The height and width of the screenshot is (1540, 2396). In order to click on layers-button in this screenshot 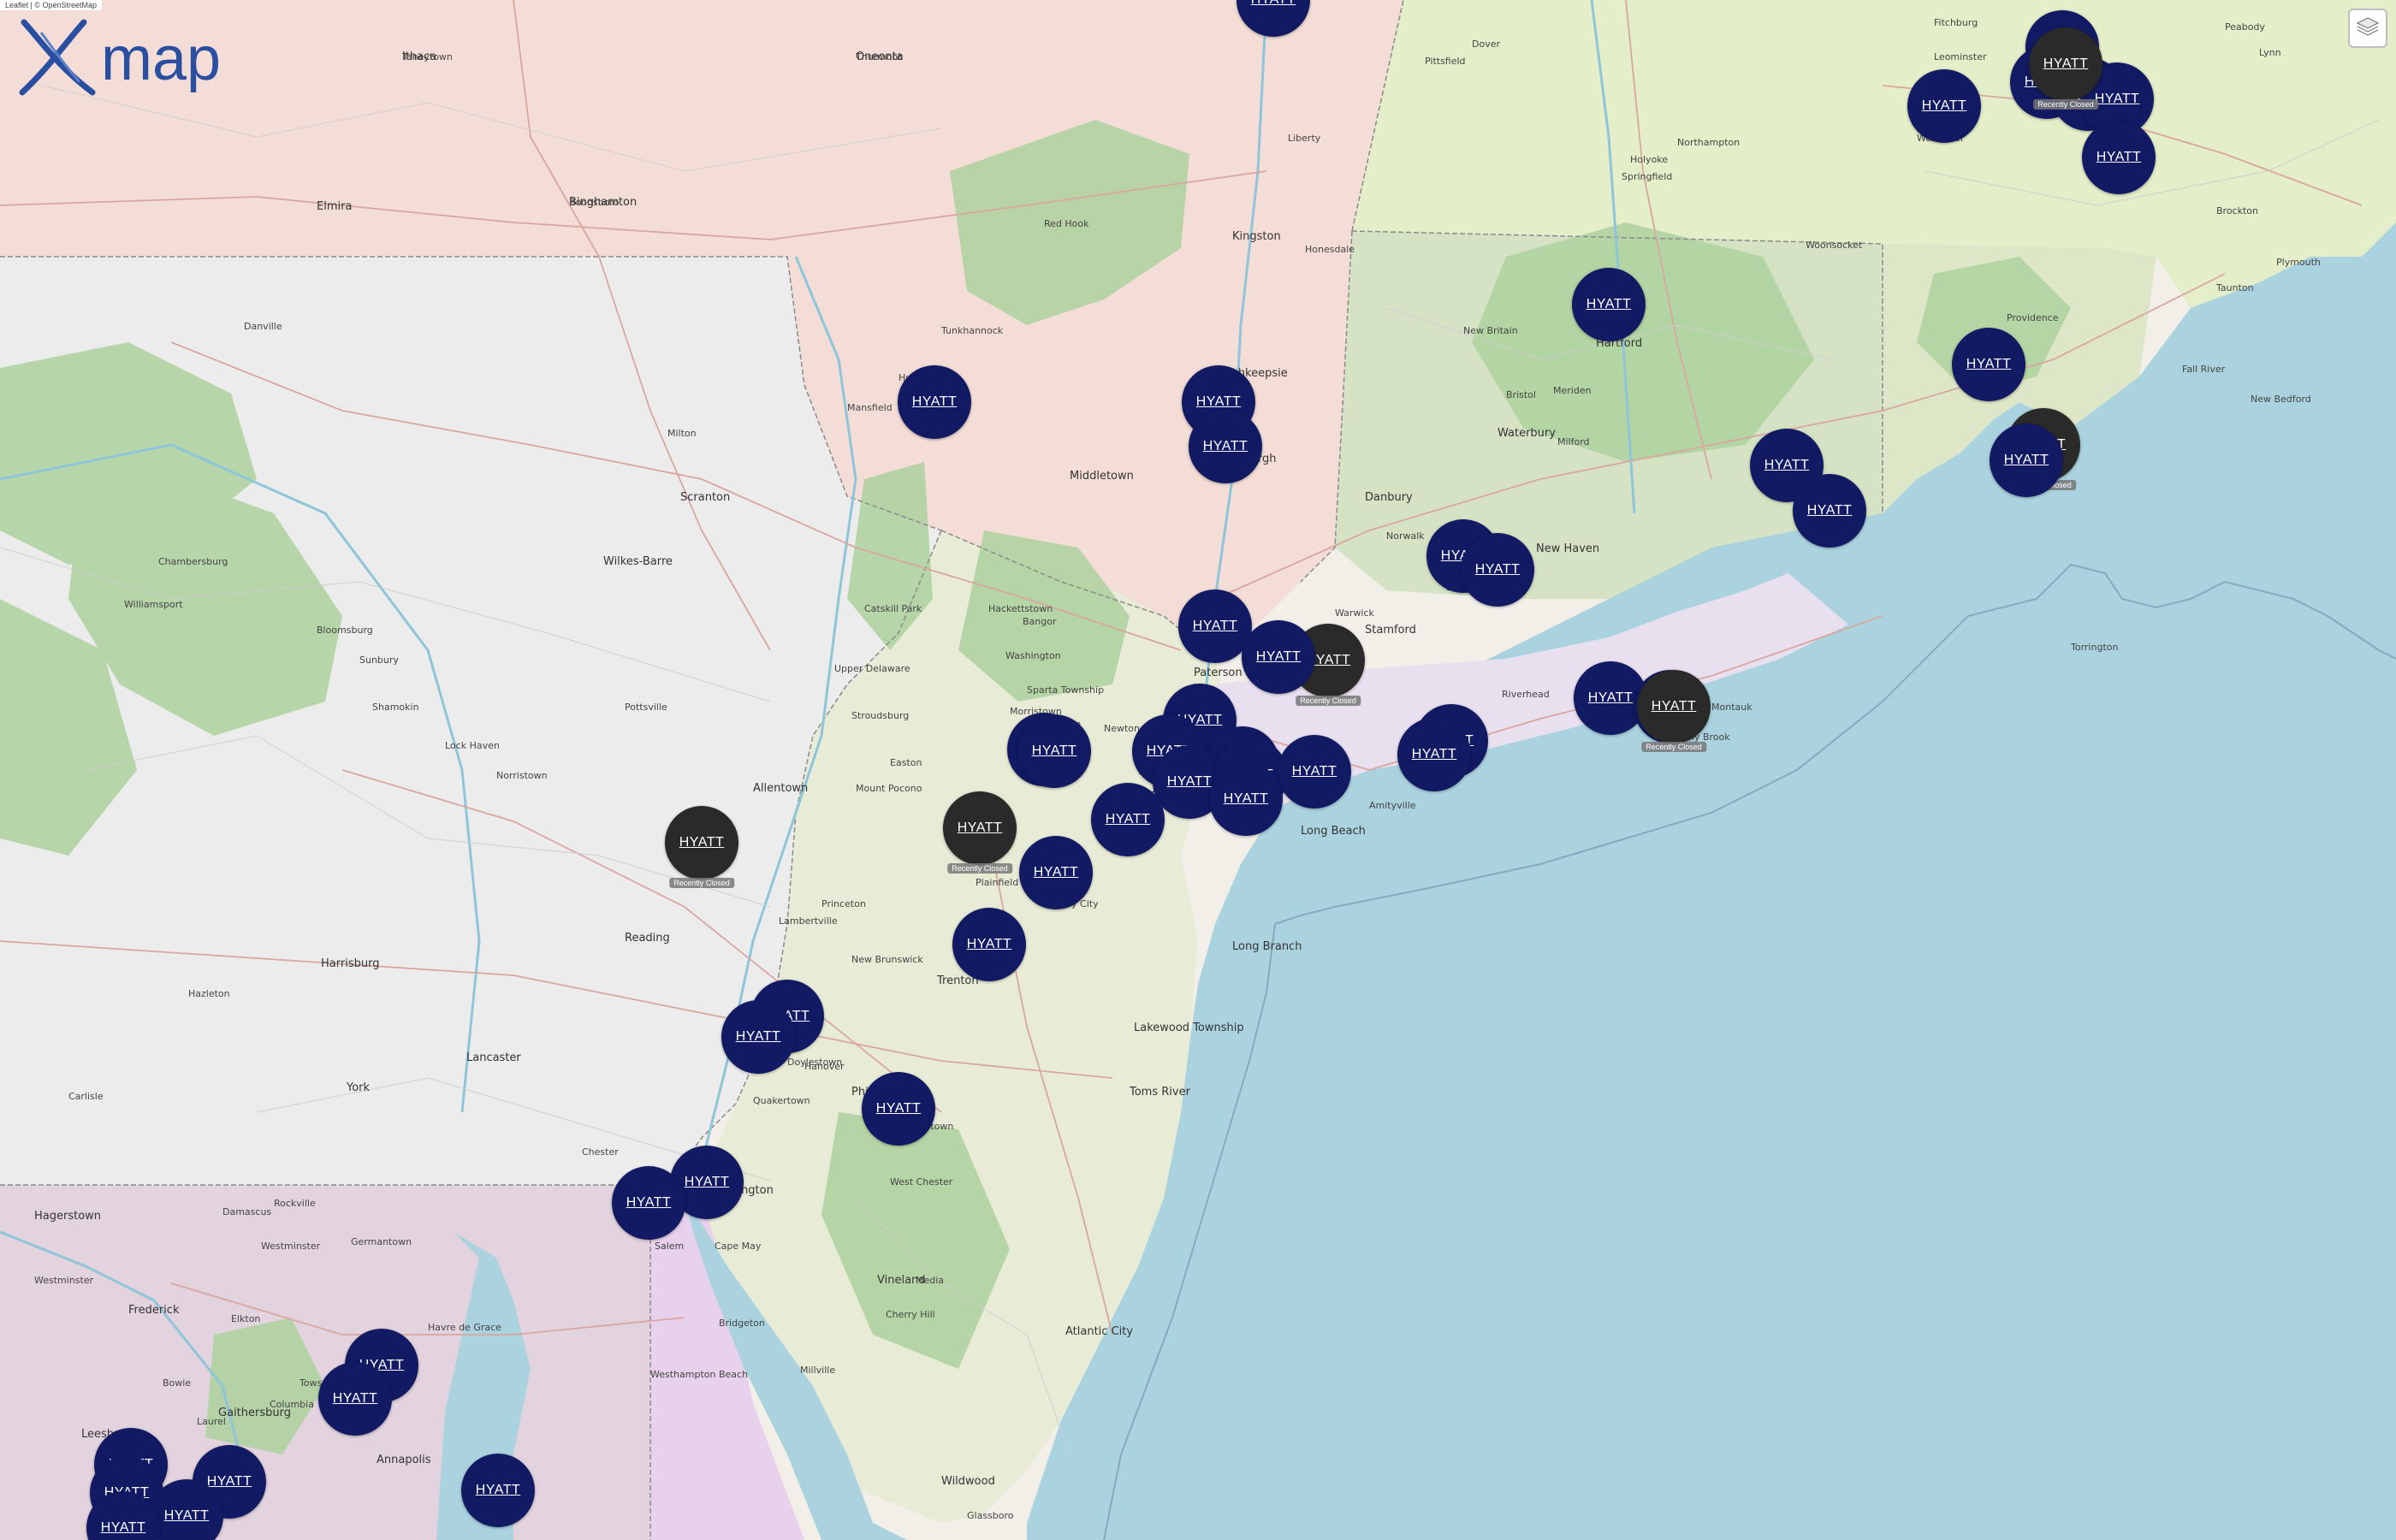, I will do `click(2367, 28)`.